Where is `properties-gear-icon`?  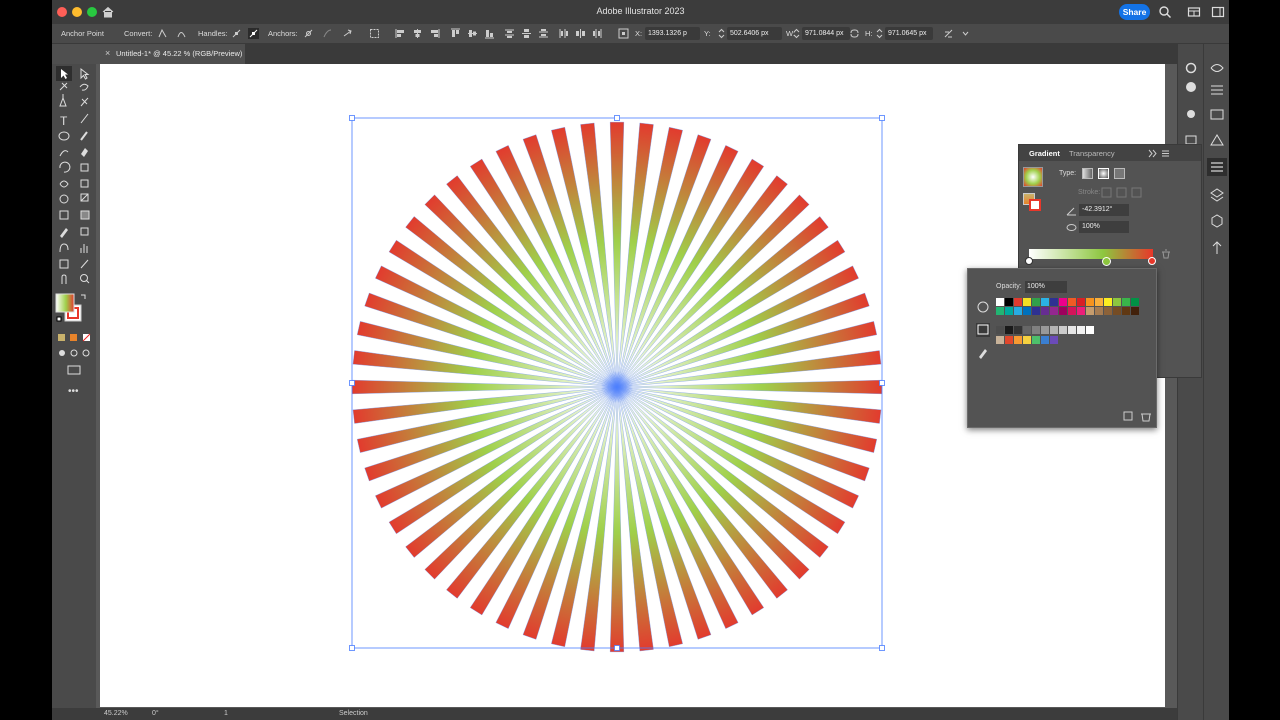
properties-gear-icon is located at coordinates (1191, 68).